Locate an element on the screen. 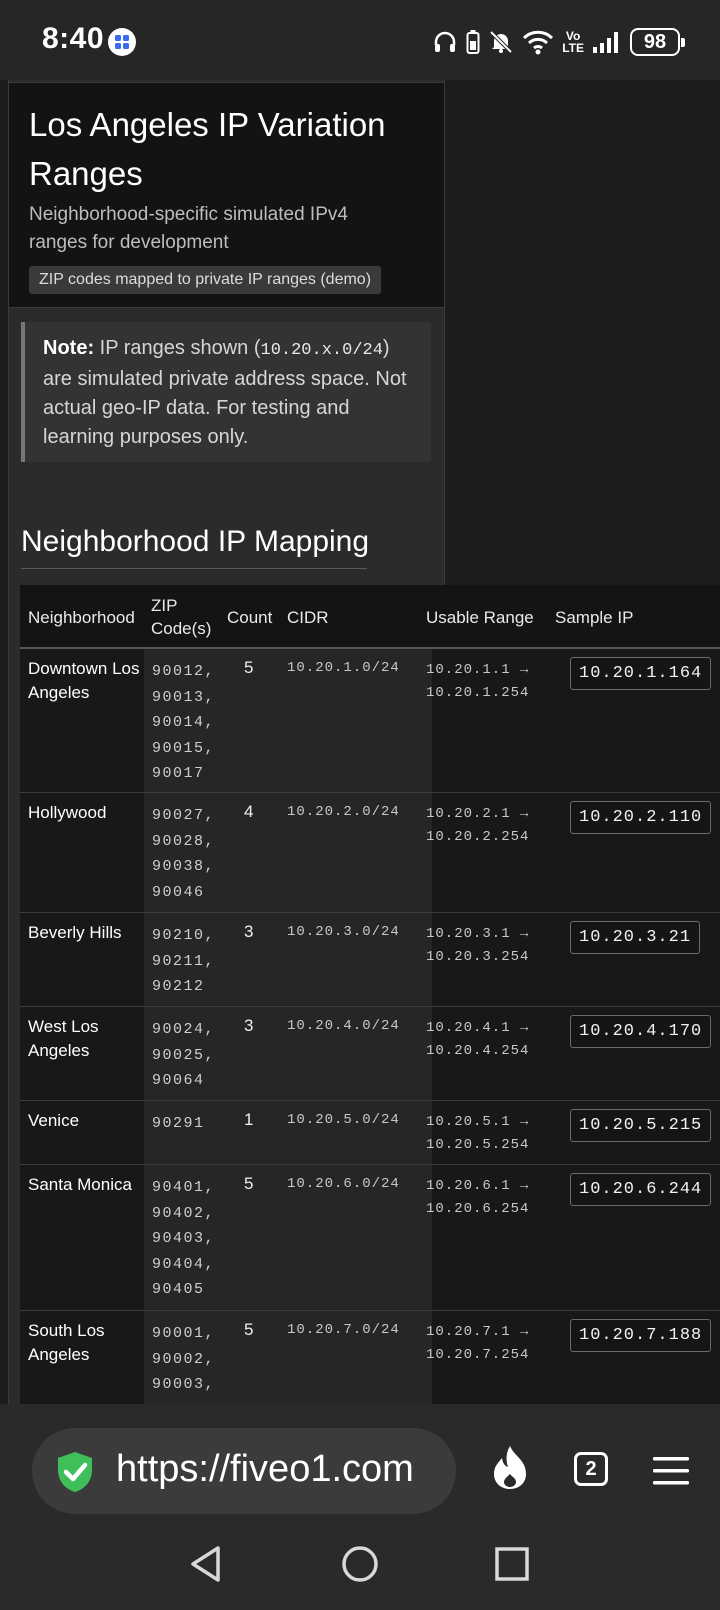  header-zip: ZIP Code(s) is located at coordinates (181, 617).